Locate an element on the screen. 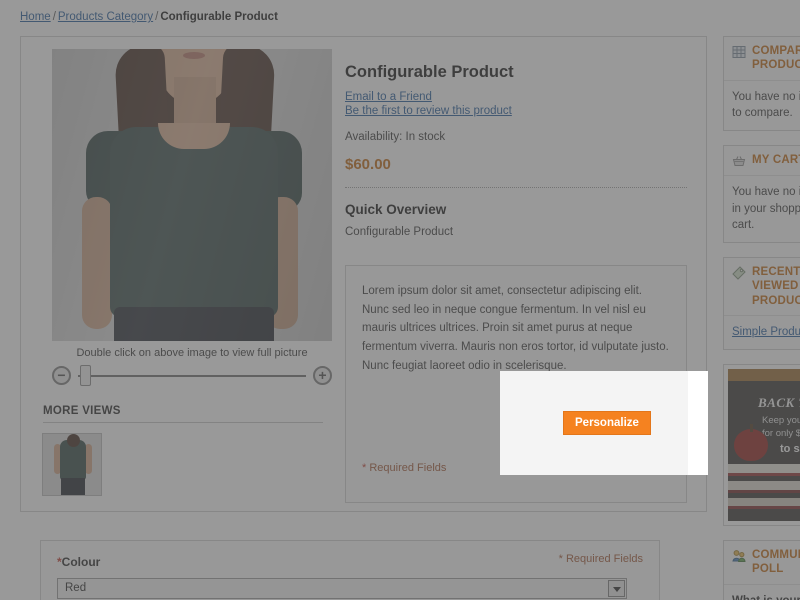 This screenshot has height=600, width=800. personalize-button: Personalize is located at coordinates (607, 423).